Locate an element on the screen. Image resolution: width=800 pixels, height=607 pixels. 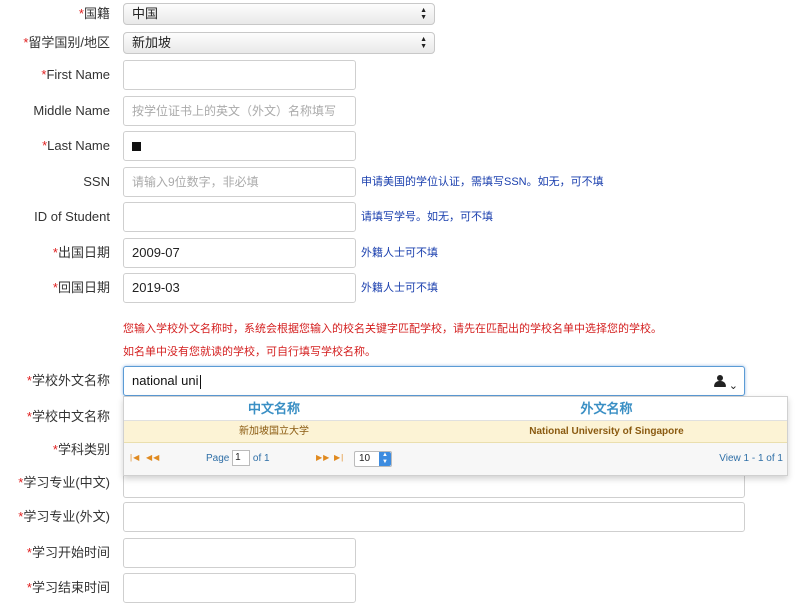
autocomplete-header: 中文名称 外文名称 is located at coordinates (455, 409).